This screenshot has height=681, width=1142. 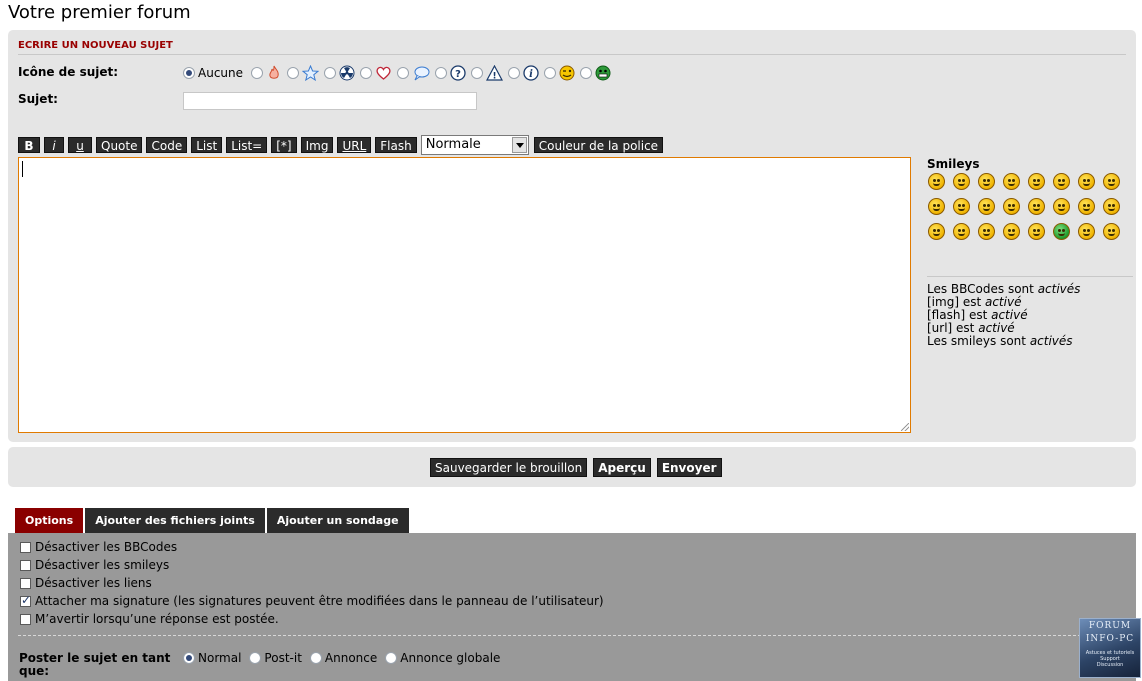 I want to click on post-type-label: Poster le sujet en tant que:, so click(x=95, y=664).